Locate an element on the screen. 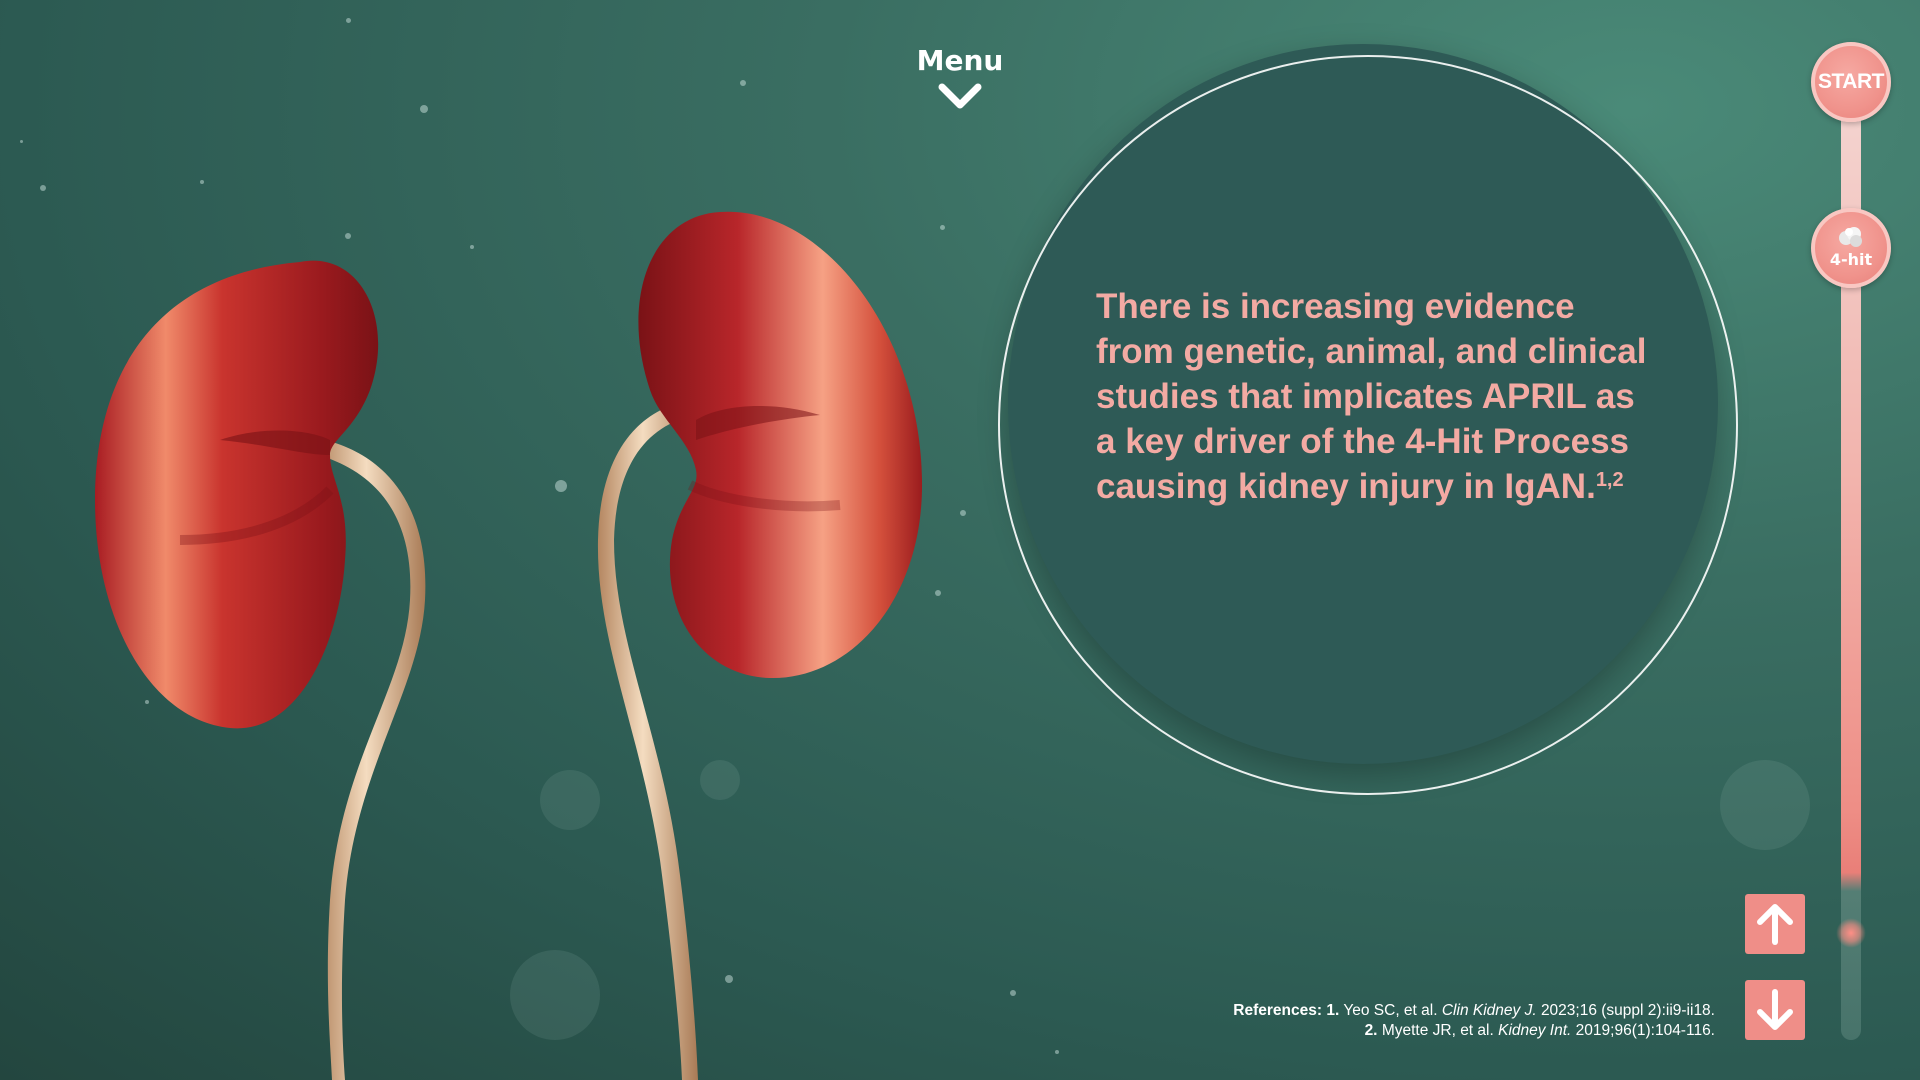 The height and width of the screenshot is (1080, 1920). reference-1-number: 1. is located at coordinates (1333, 1010).